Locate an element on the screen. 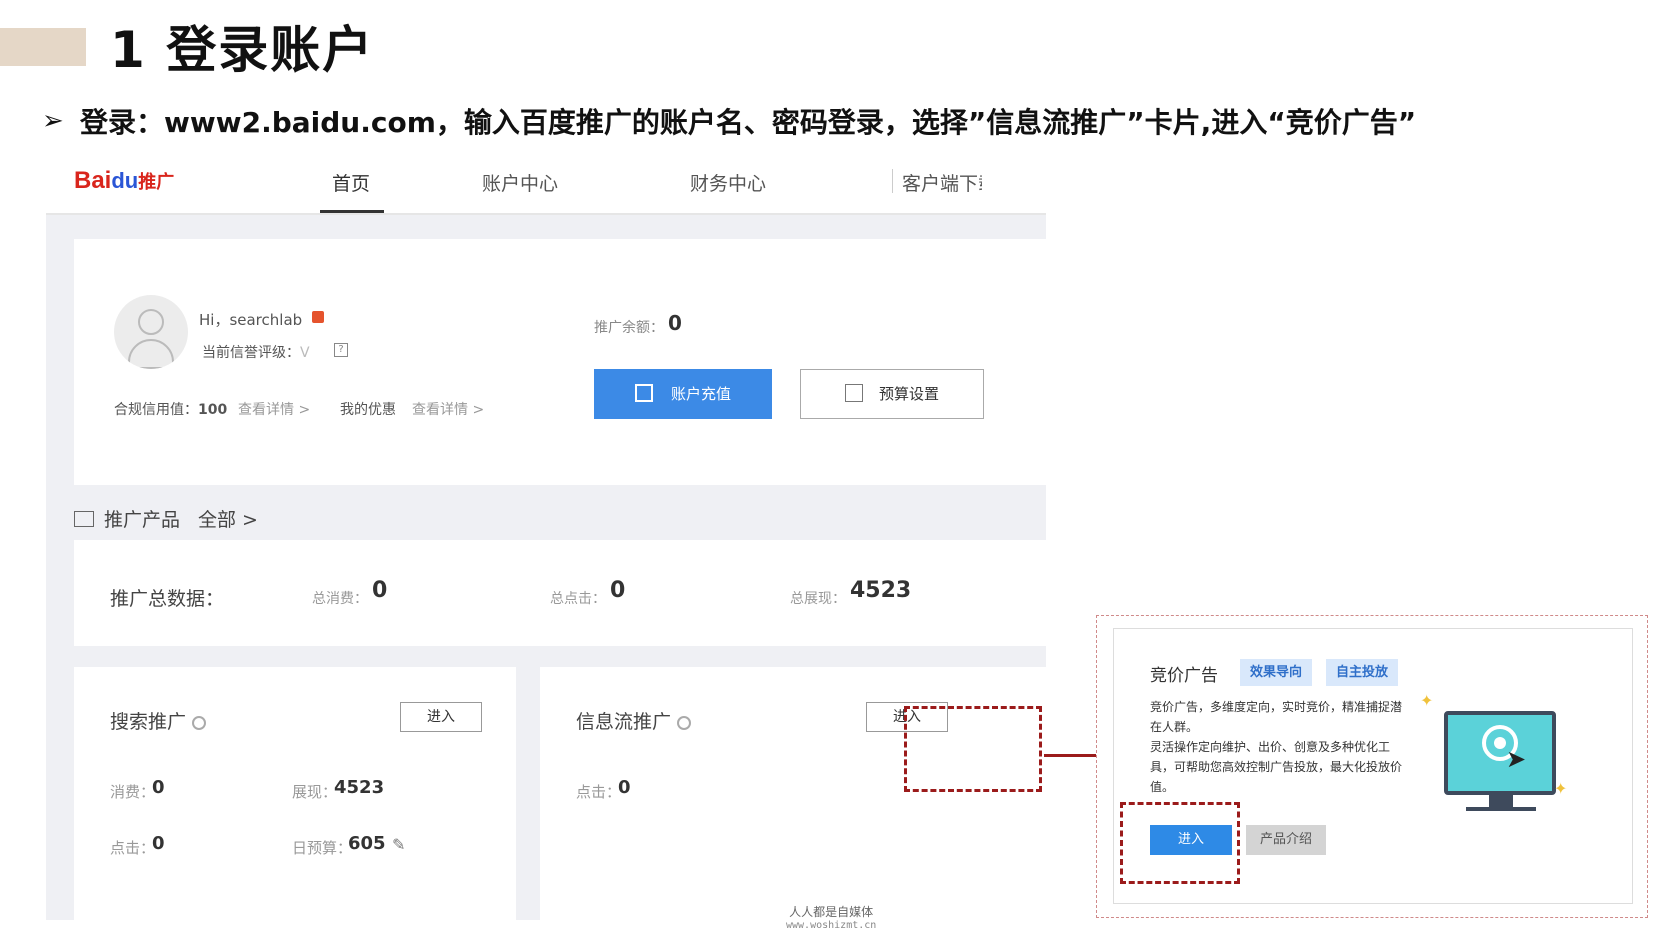  baidu-tuiguang-logo: Baidu推广 is located at coordinates (124, 181).